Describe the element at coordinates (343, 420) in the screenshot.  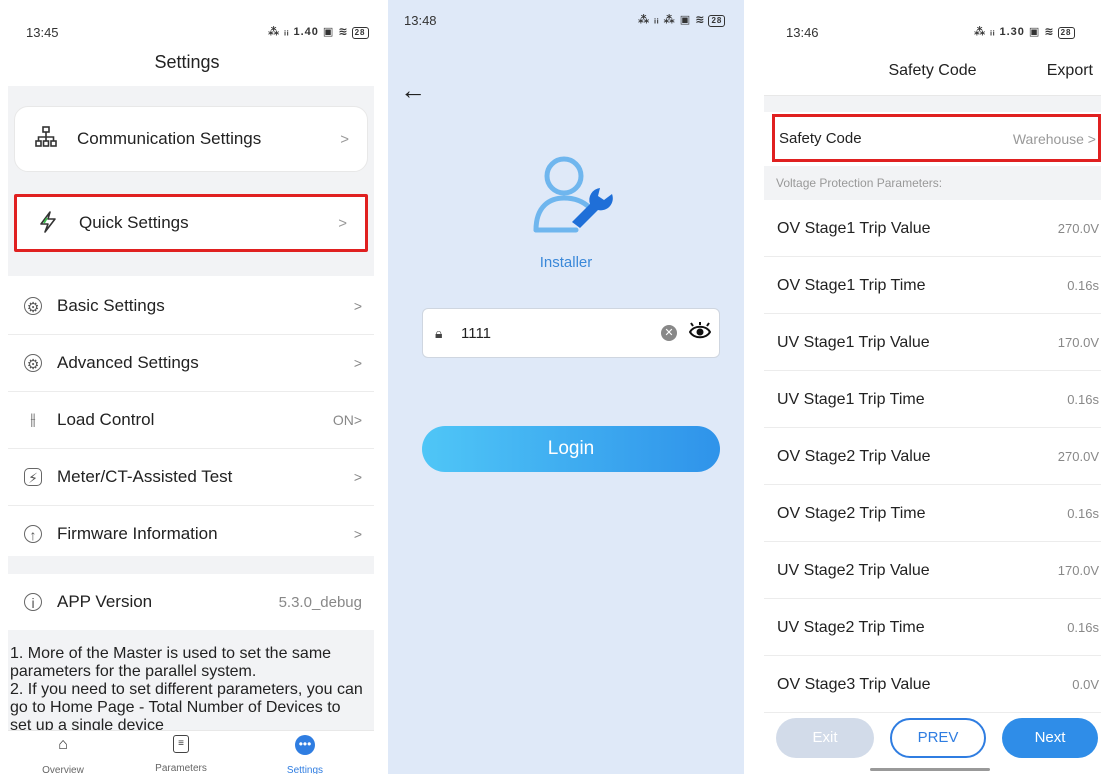
I see `load-control-status: ON` at that location.